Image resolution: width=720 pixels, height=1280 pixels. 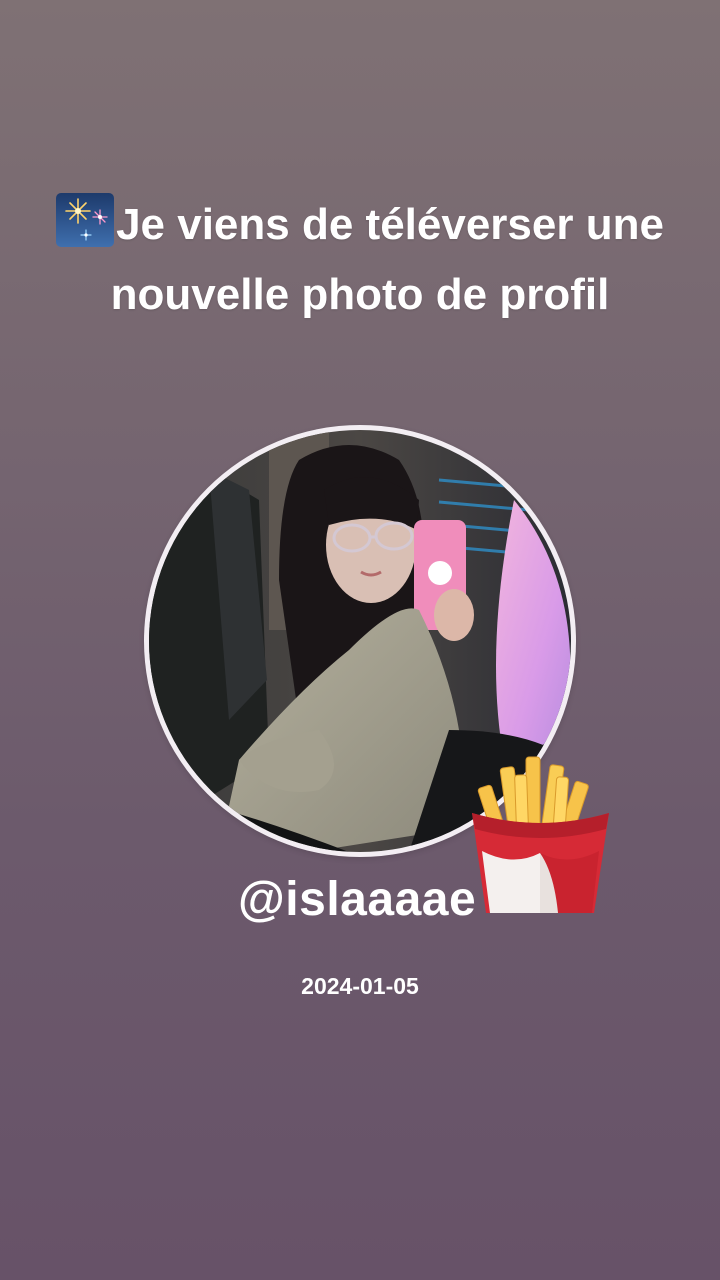 What do you see at coordinates (540, 835) in the screenshot?
I see `french-fries-icon` at bounding box center [540, 835].